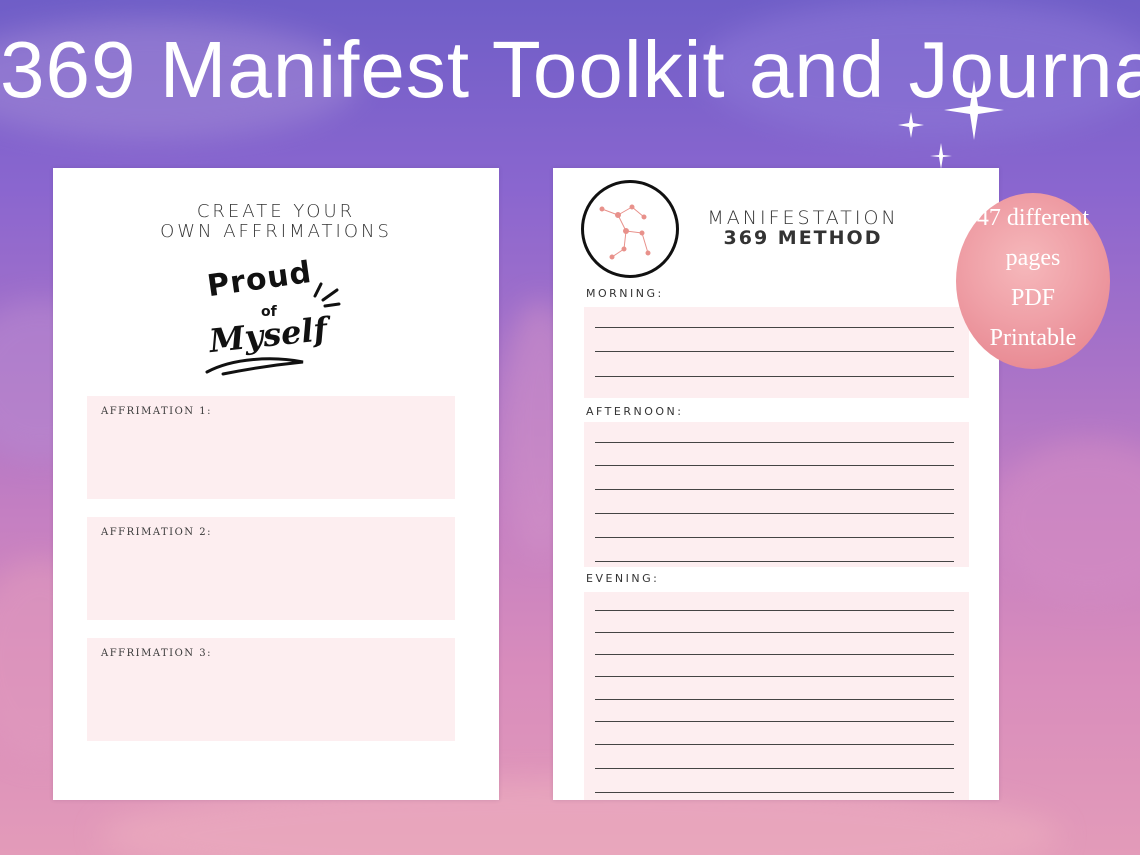  I want to click on underline-swash-icon, so click(254, 366).